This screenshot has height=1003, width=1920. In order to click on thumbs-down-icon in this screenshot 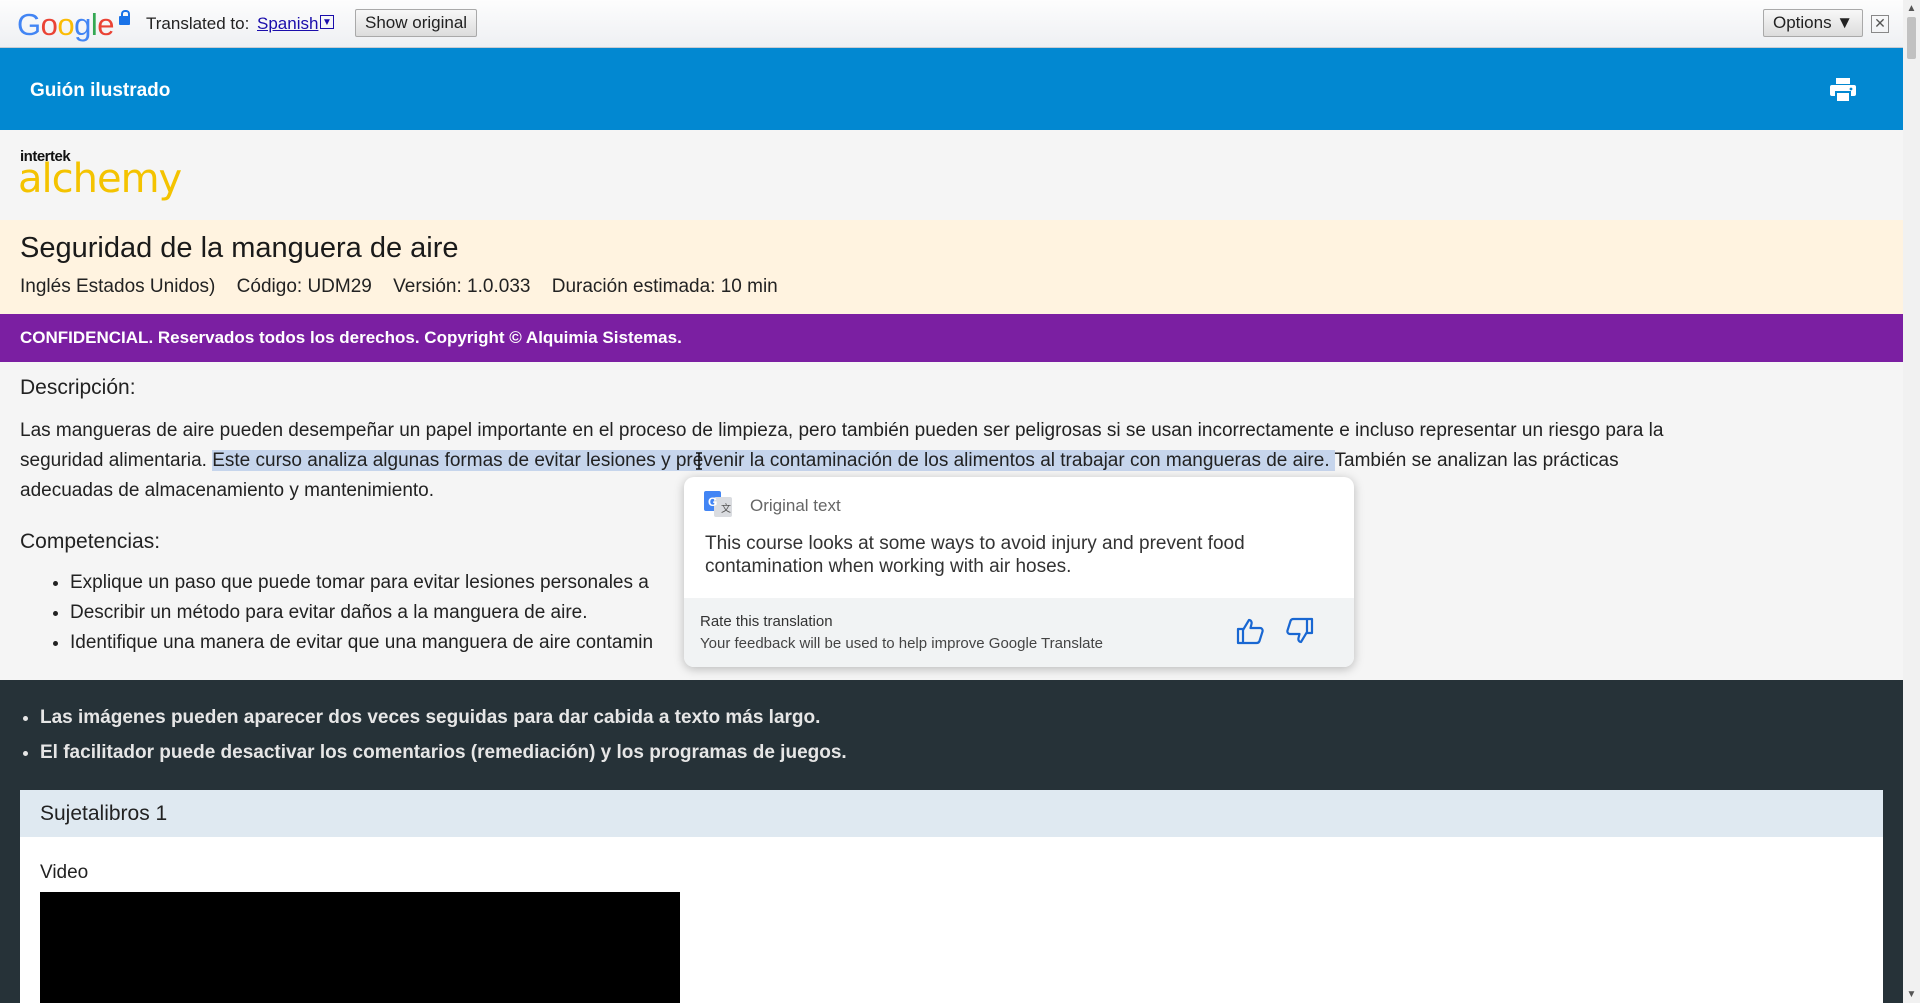, I will do `click(1300, 631)`.